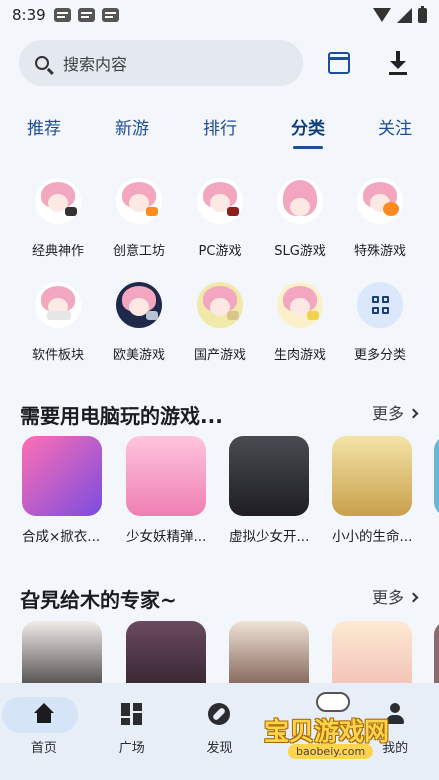 This screenshot has width=439, height=780. I want to click on dashboard-icon, so click(131, 714).